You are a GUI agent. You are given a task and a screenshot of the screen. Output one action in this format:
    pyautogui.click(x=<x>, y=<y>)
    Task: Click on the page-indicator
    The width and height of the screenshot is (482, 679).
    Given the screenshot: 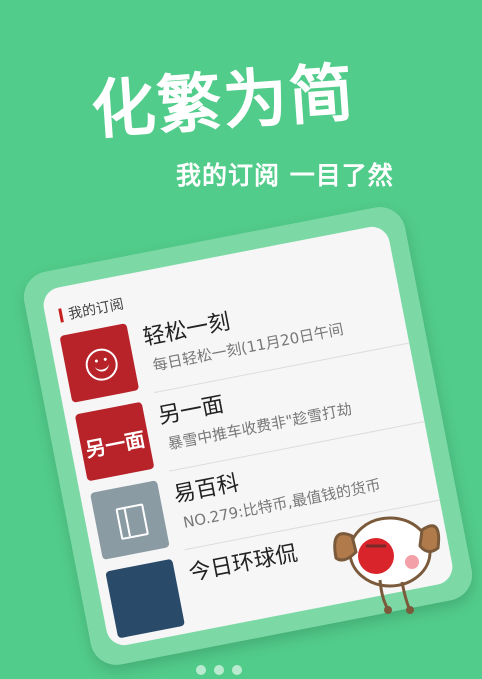 What is the action you would take?
    pyautogui.click(x=223, y=669)
    